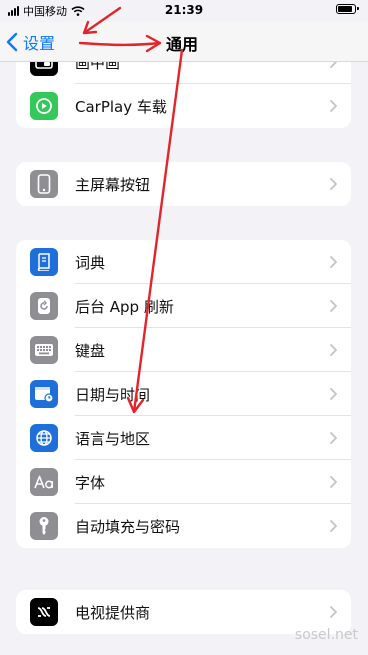 This screenshot has width=368, height=655. Describe the element at coordinates (90, 262) in the screenshot. I see `row-label: 词典` at that location.